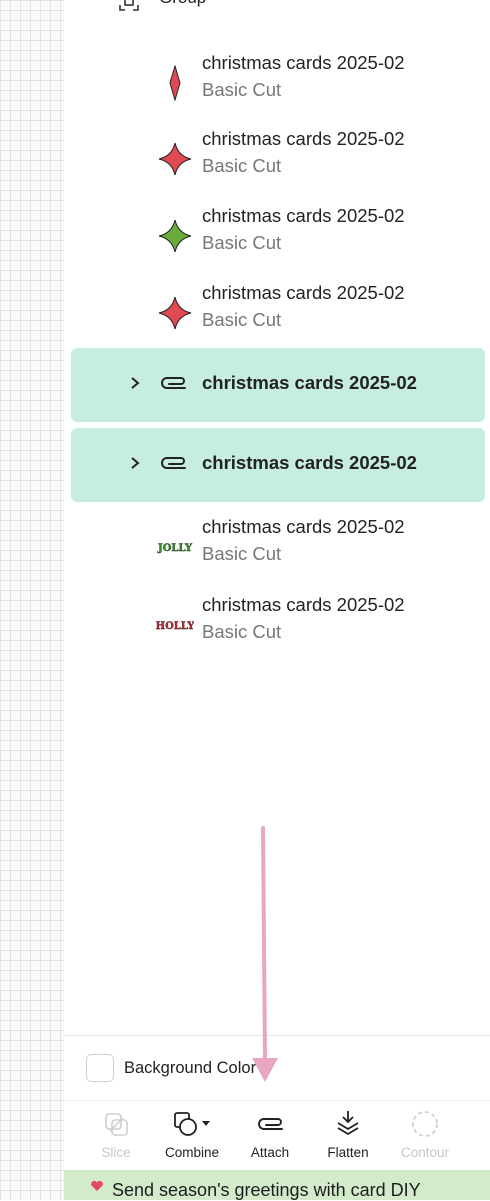 The image size is (490, 1201). I want to click on flatten-label: Flatten, so click(348, 1152).